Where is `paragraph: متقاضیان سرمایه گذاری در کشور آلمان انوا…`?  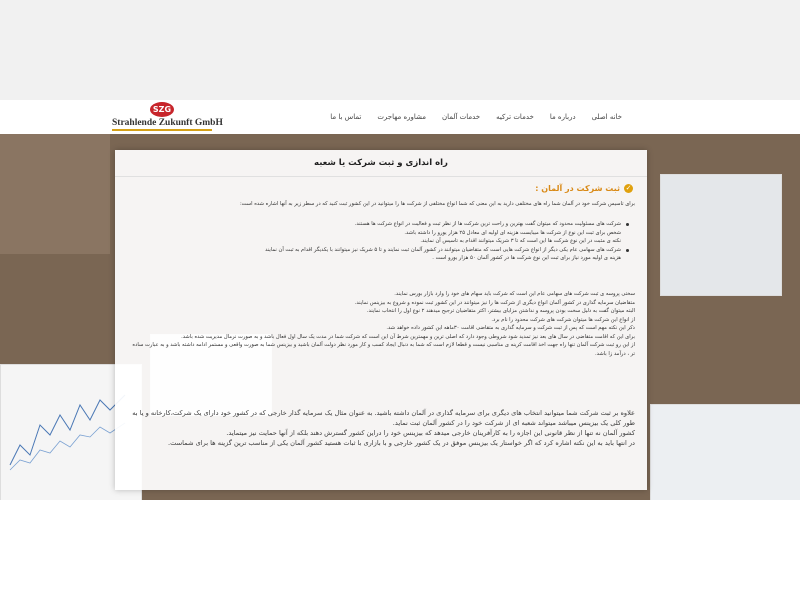 paragraph: متقاضیان سرمایه گذاری در کشور آلمان انوا… is located at coordinates (494, 302).